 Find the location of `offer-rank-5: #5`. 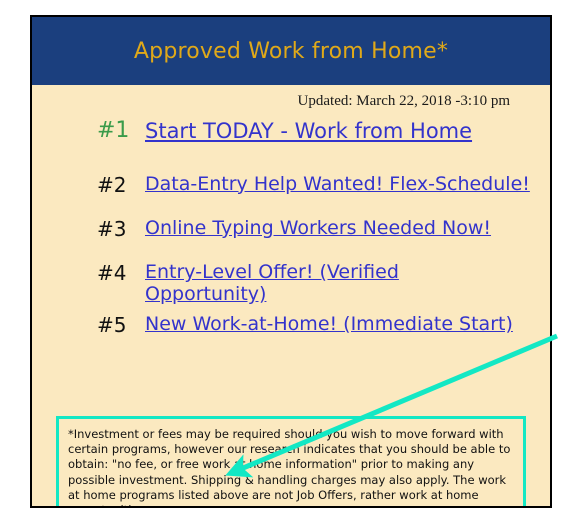

offer-rank-5: #5 is located at coordinates (112, 325).